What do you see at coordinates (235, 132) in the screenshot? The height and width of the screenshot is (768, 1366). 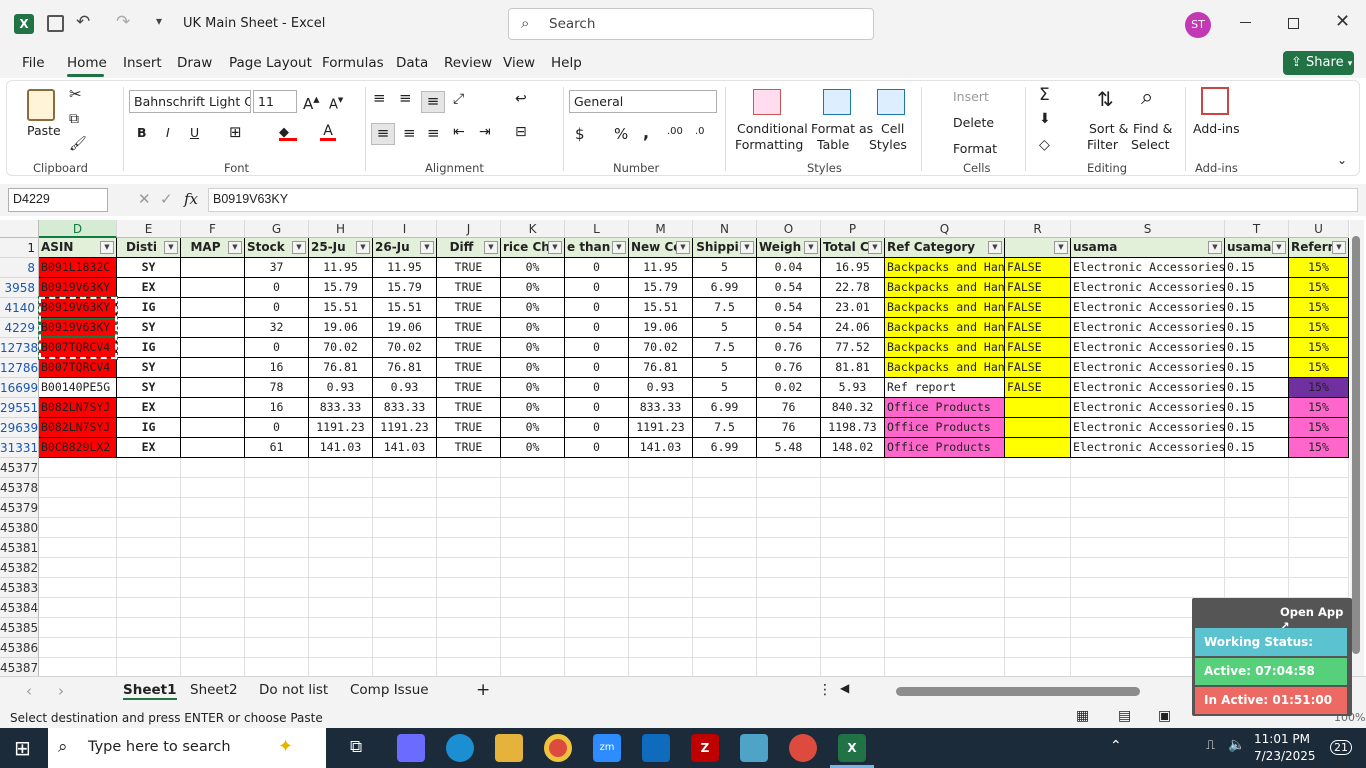 I see `borders-icon: ⊞` at bounding box center [235, 132].